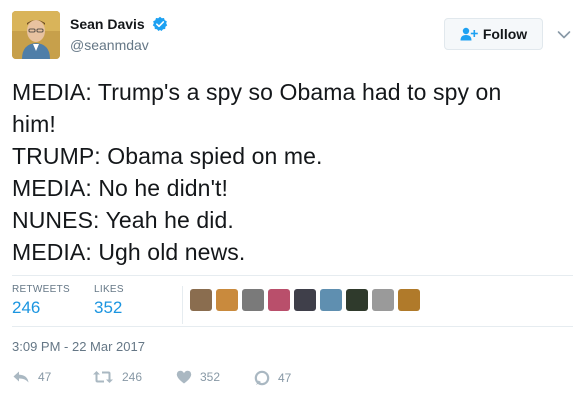 The image size is (585, 404). I want to click on likes-label: LIKES, so click(109, 289).